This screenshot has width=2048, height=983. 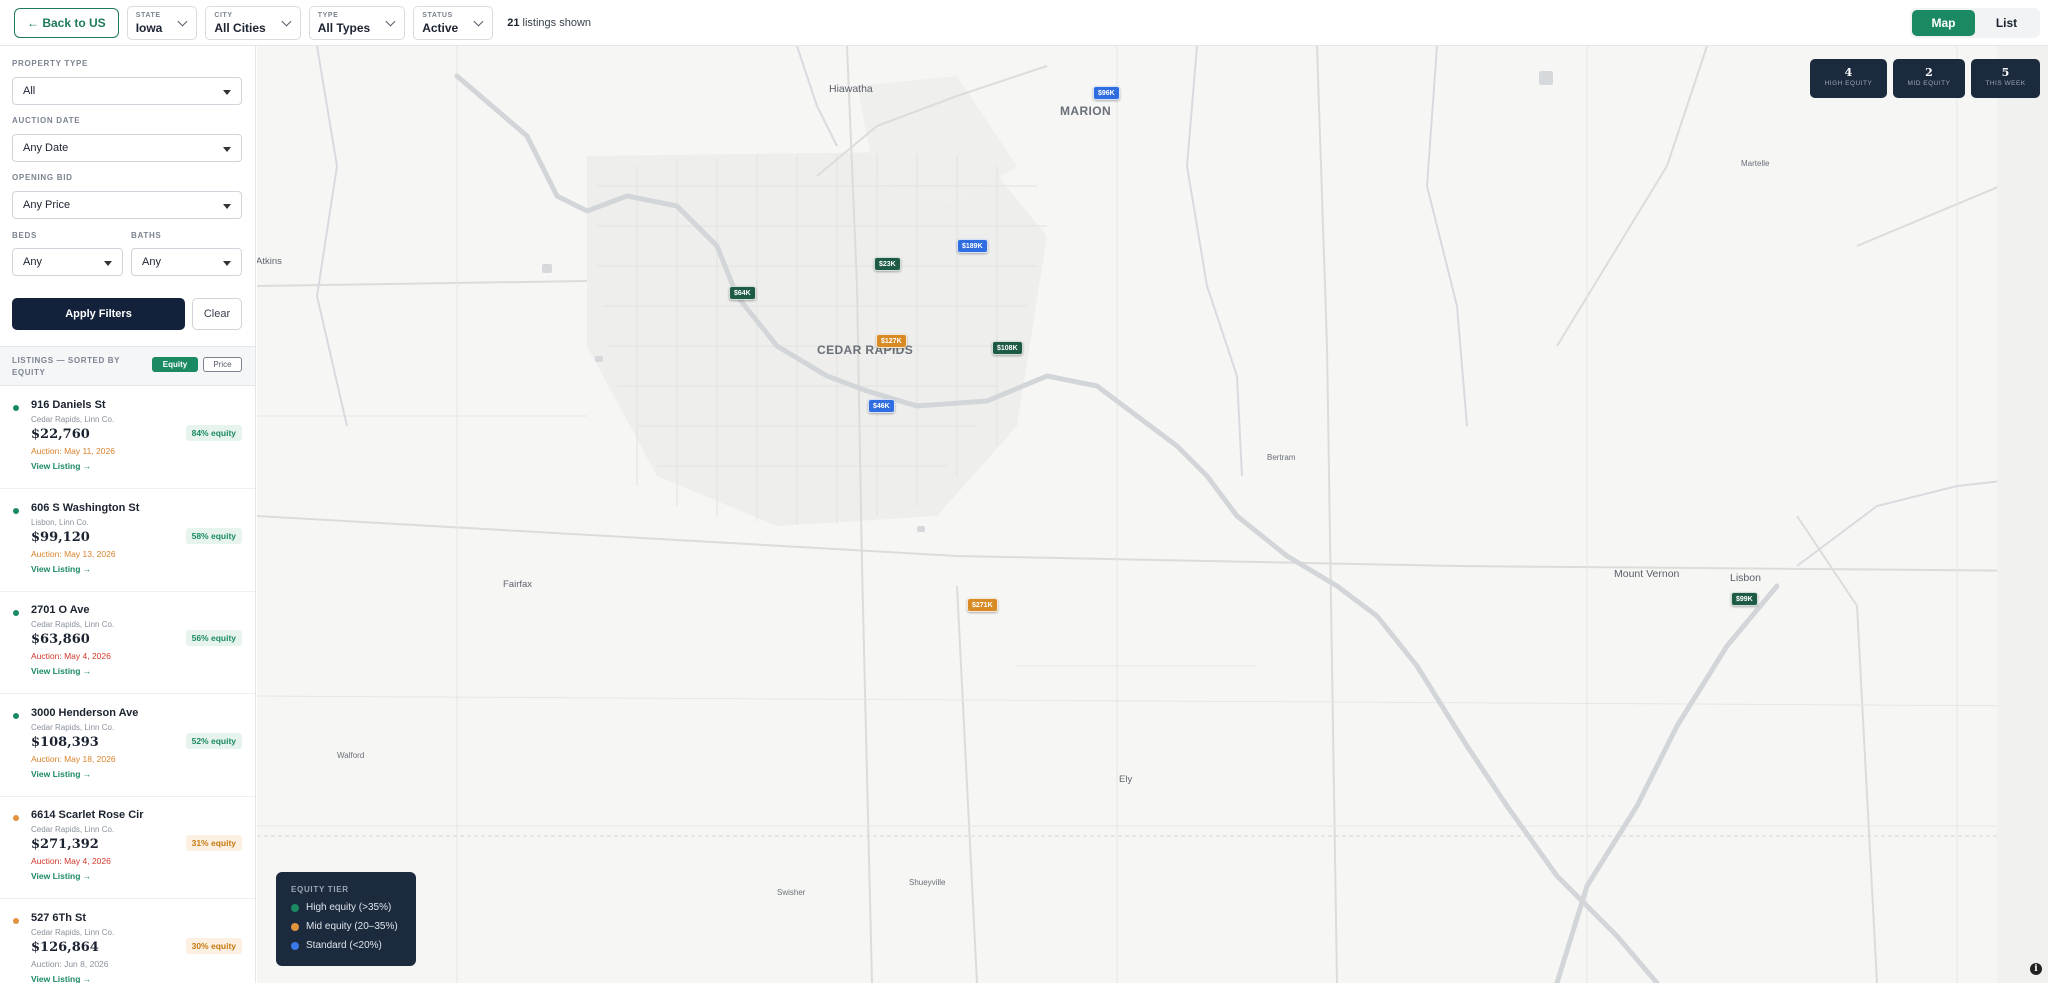 What do you see at coordinates (1007, 348) in the screenshot?
I see `map-pin-108k: $108K` at bounding box center [1007, 348].